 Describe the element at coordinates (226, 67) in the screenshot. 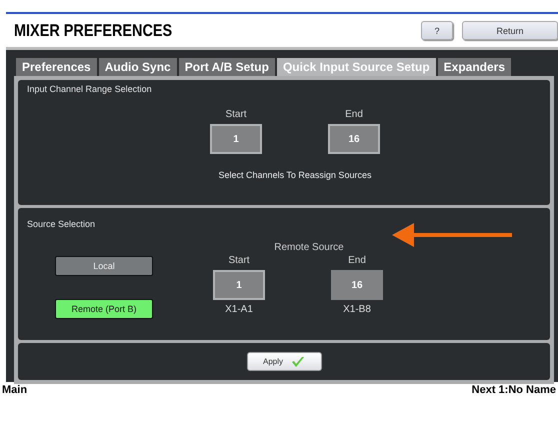

I see `tab: Port A/B Setup` at that location.